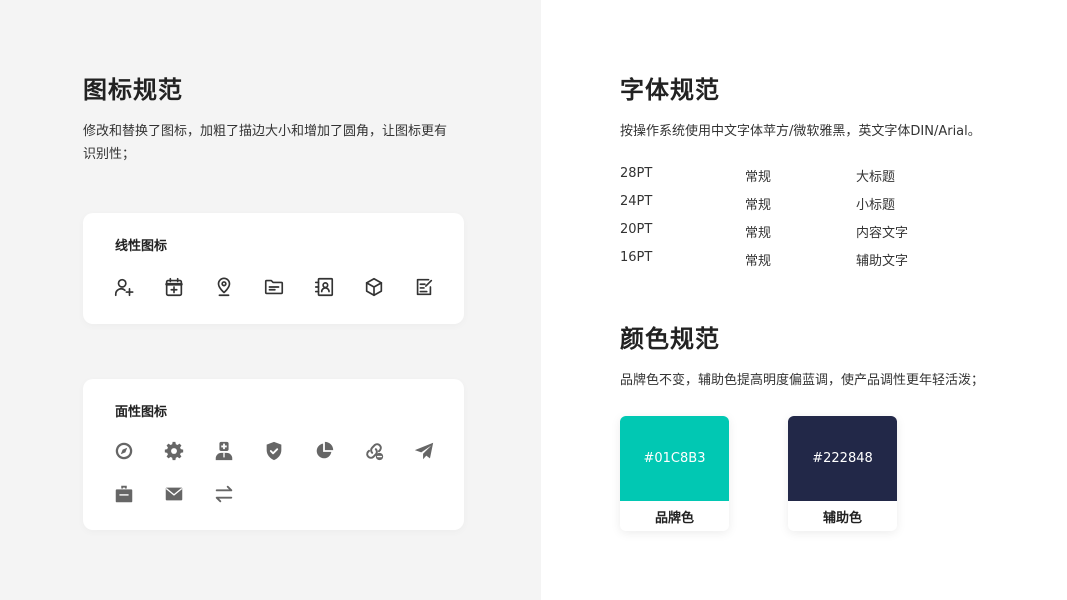  I want to click on folder-icon, so click(288, 287).